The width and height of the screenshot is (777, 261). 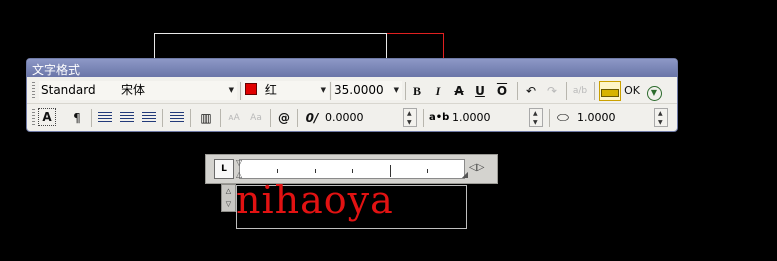 I want to click on width-factor-value: 1.0000, so click(x=596, y=118).